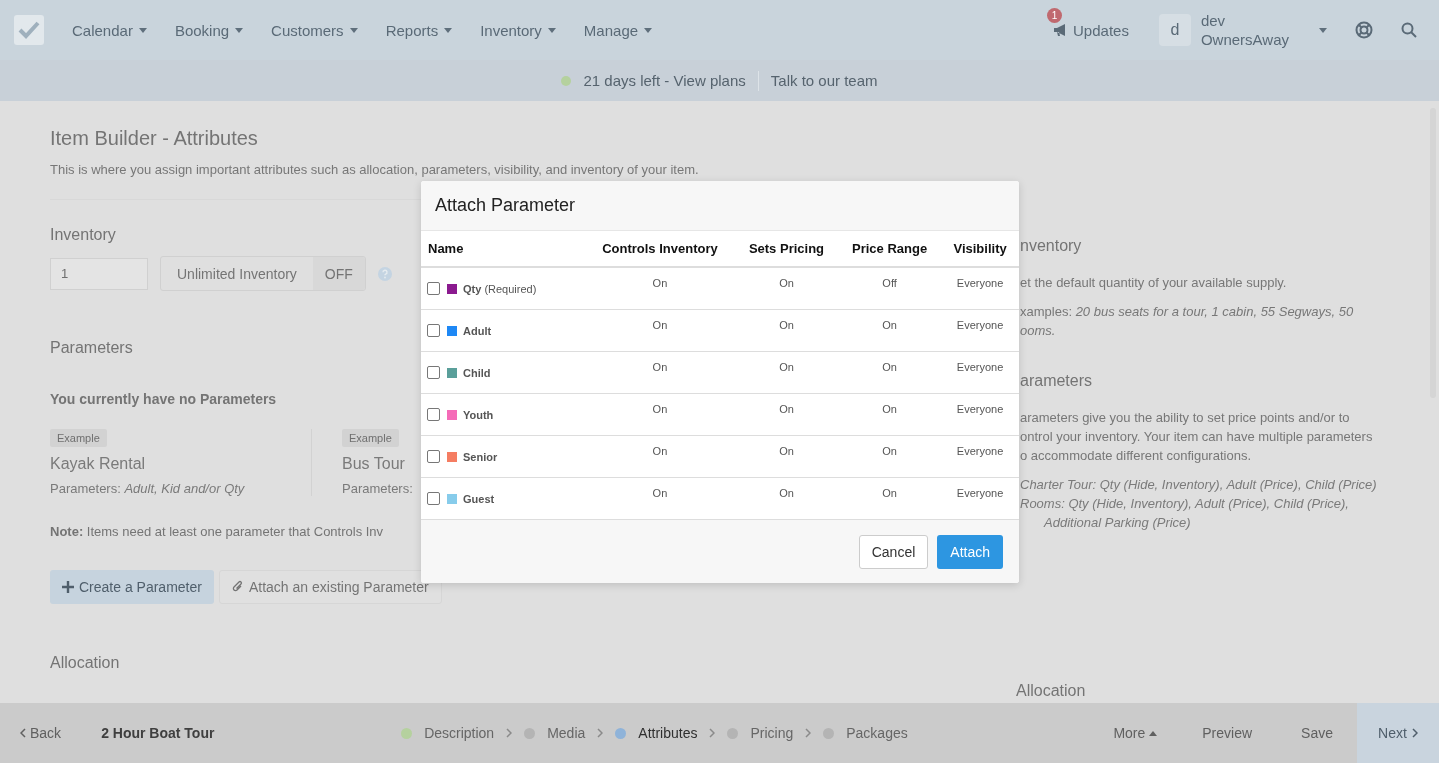  I want to click on parameter-name: Adult, so click(477, 330).